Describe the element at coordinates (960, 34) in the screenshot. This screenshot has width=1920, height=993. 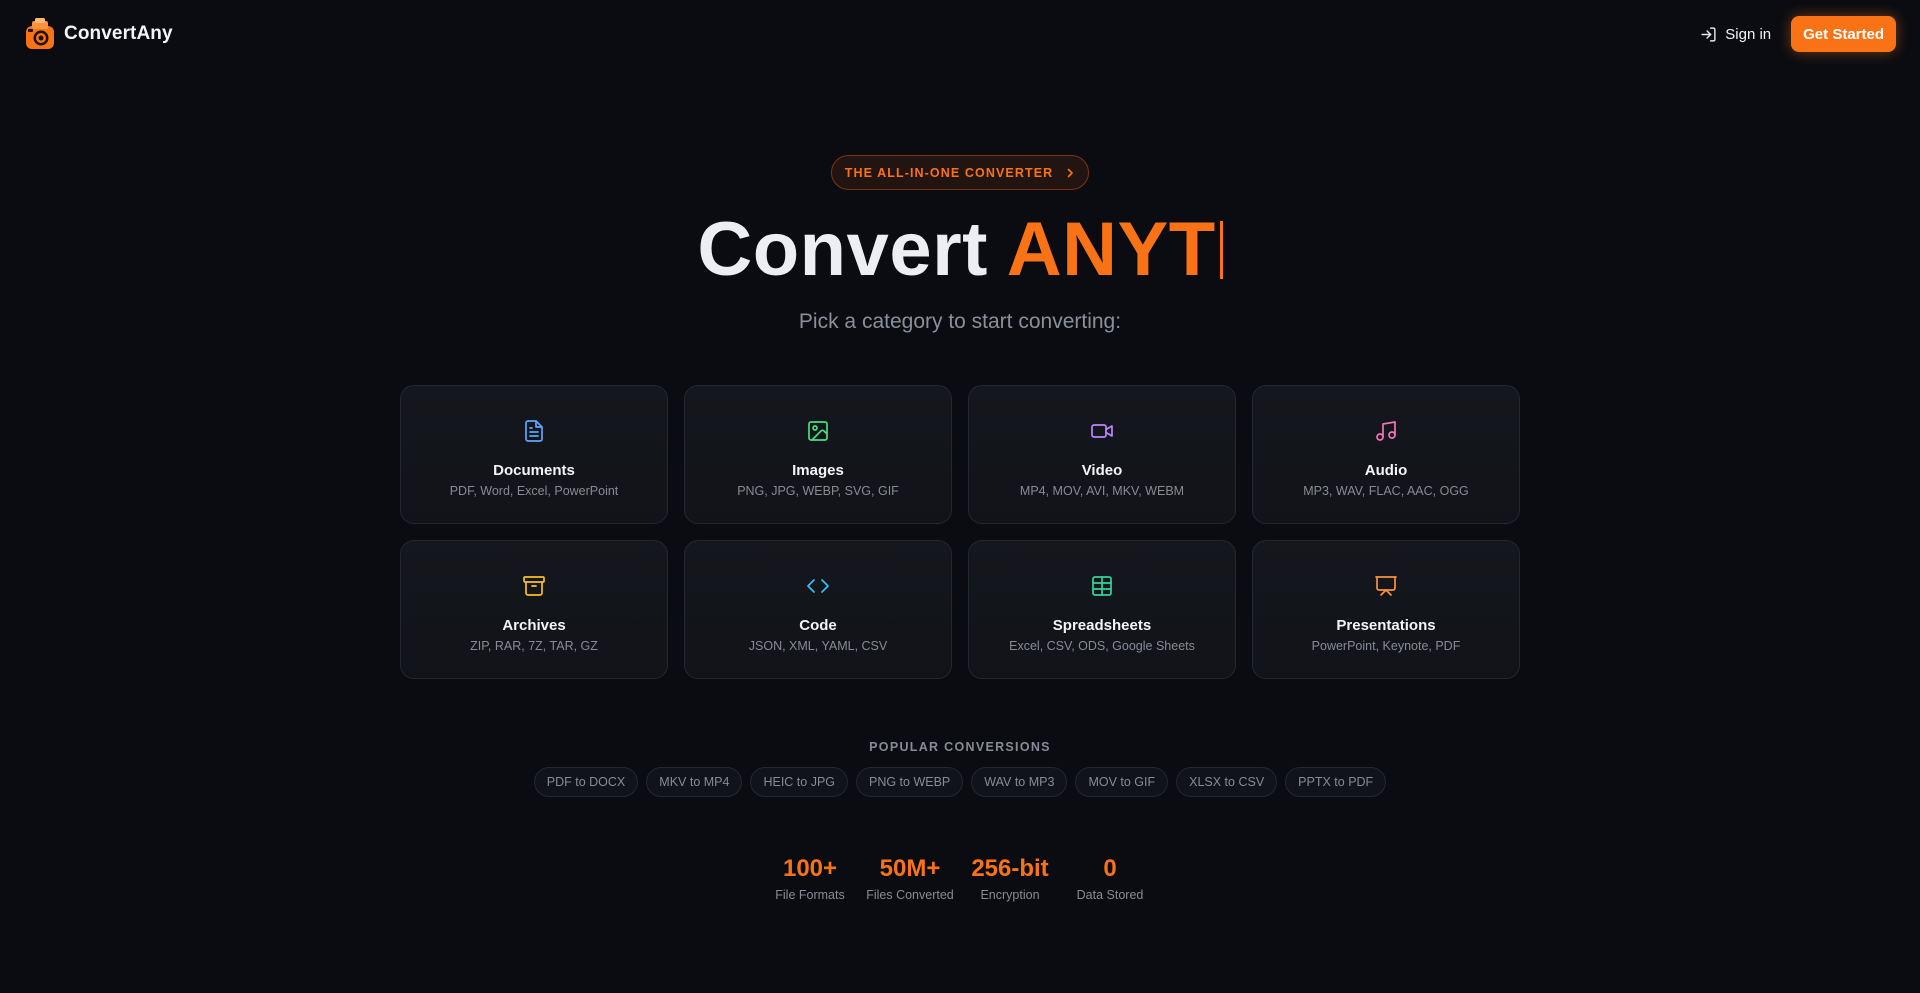
I see `header: ConvertAny Sign in Get Started` at that location.